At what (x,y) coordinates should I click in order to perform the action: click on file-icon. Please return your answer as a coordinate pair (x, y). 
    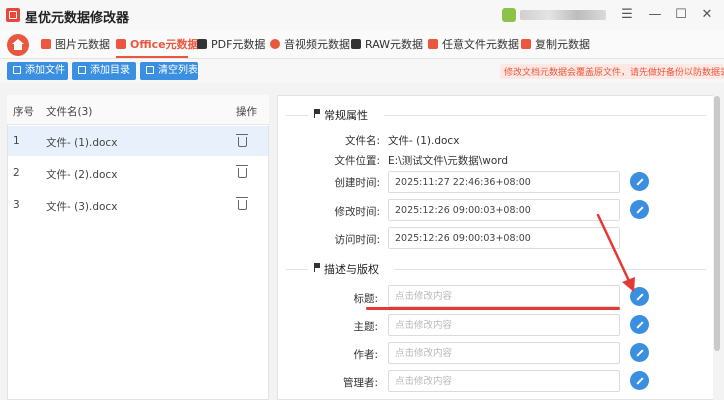
    Looking at the image, I should click on (433, 44).